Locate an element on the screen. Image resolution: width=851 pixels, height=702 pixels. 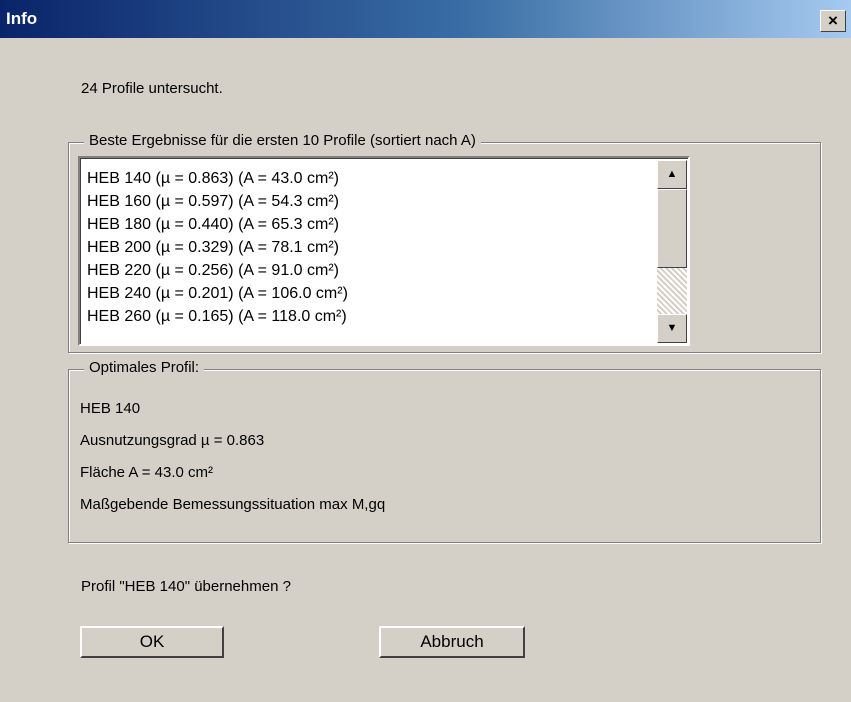
scroll-down-button: ▼ is located at coordinates (672, 328).